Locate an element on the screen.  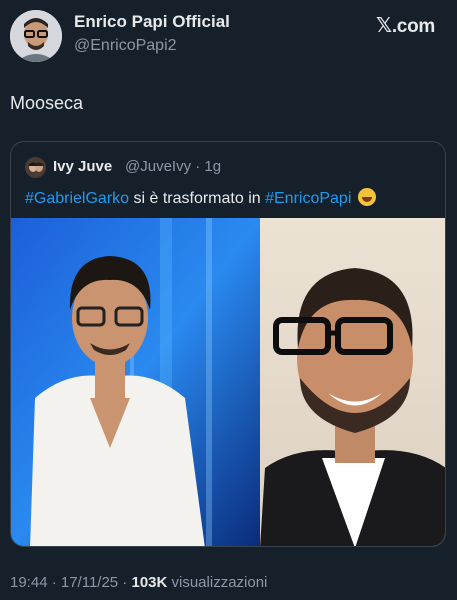
author-avatar is located at coordinates (36, 36).